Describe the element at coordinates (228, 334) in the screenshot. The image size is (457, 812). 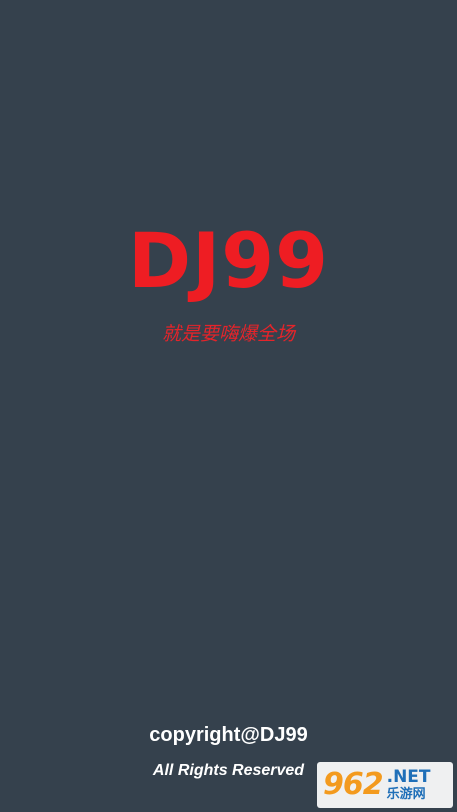
I see `app-slogan: 就是要嗨爆全场` at that location.